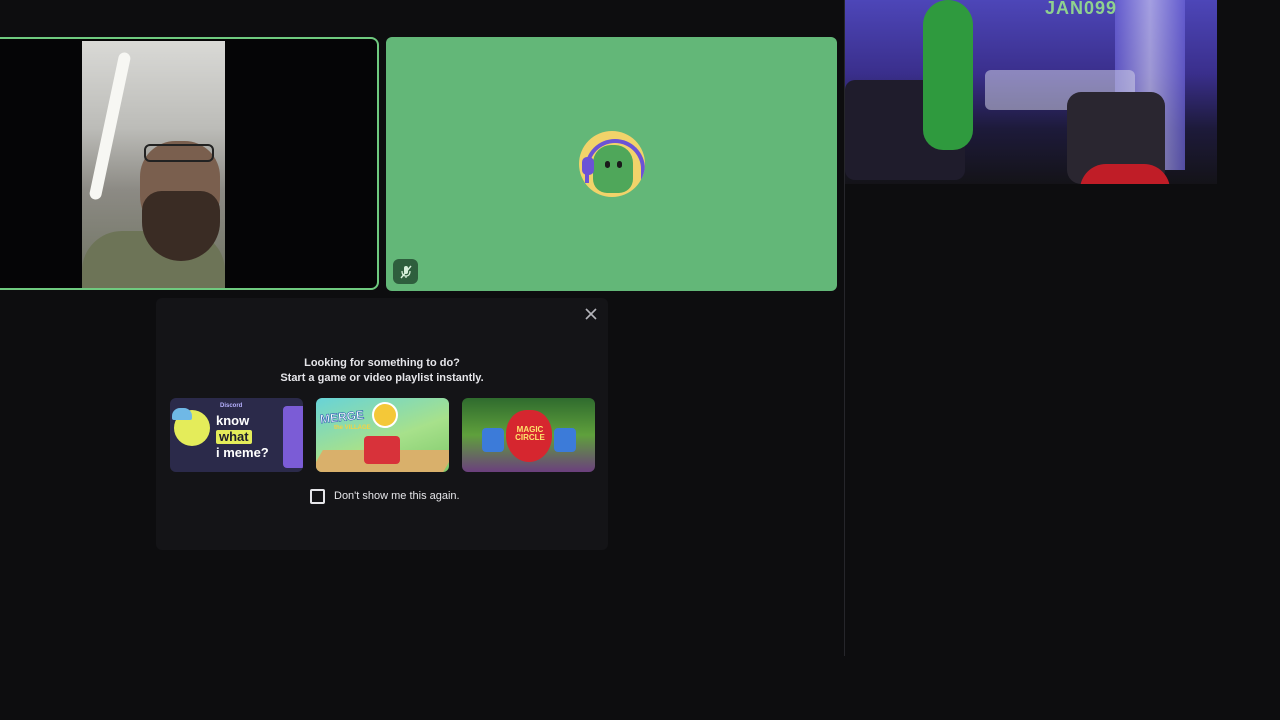 The image size is (1280, 720). I want to click on stream-name-overlay: JAN099, so click(1081, 9).